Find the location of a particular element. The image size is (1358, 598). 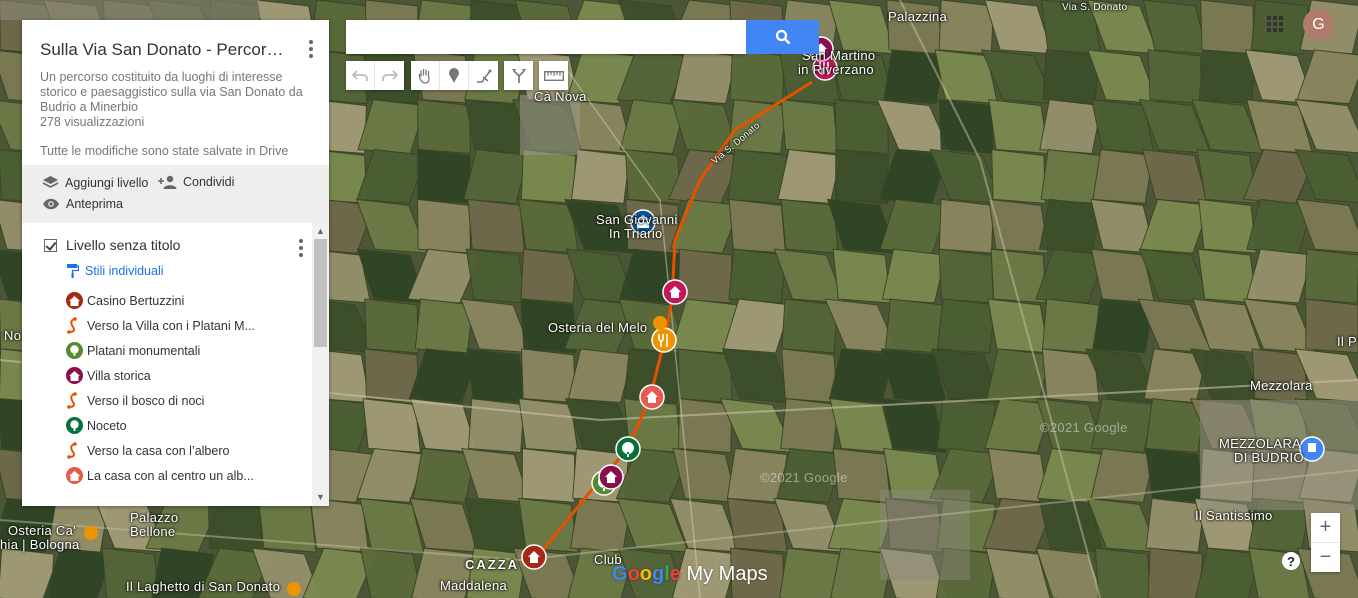

undo-button is located at coordinates (360, 75).